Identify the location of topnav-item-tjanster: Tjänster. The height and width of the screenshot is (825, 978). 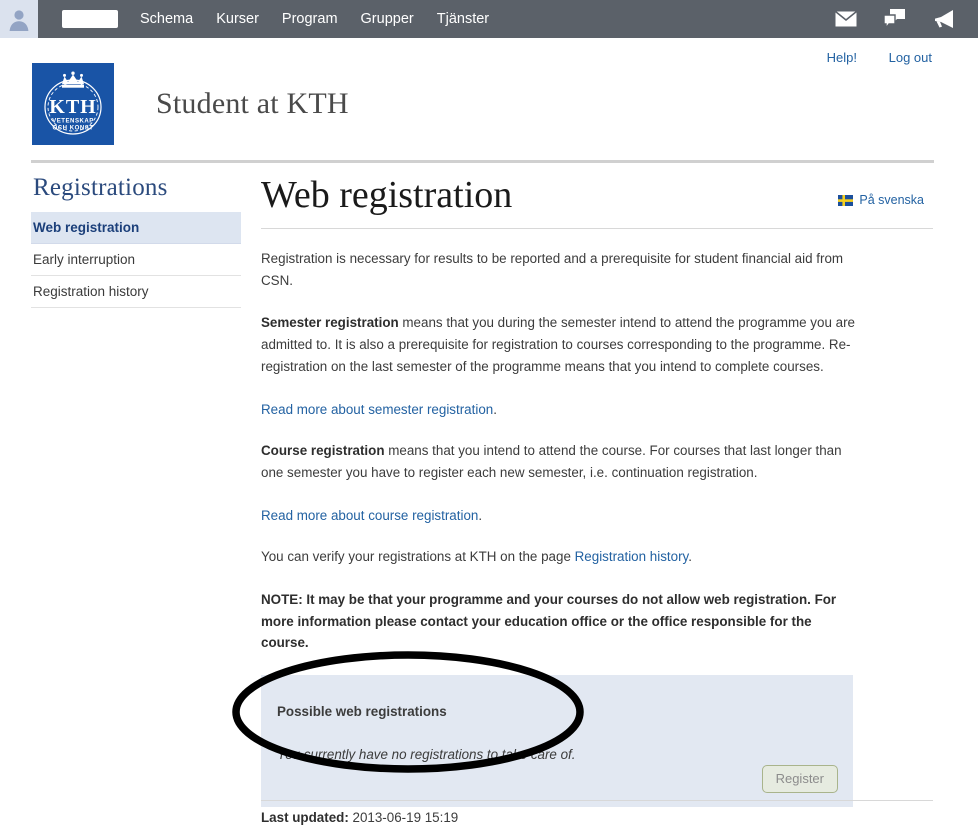
(463, 19).